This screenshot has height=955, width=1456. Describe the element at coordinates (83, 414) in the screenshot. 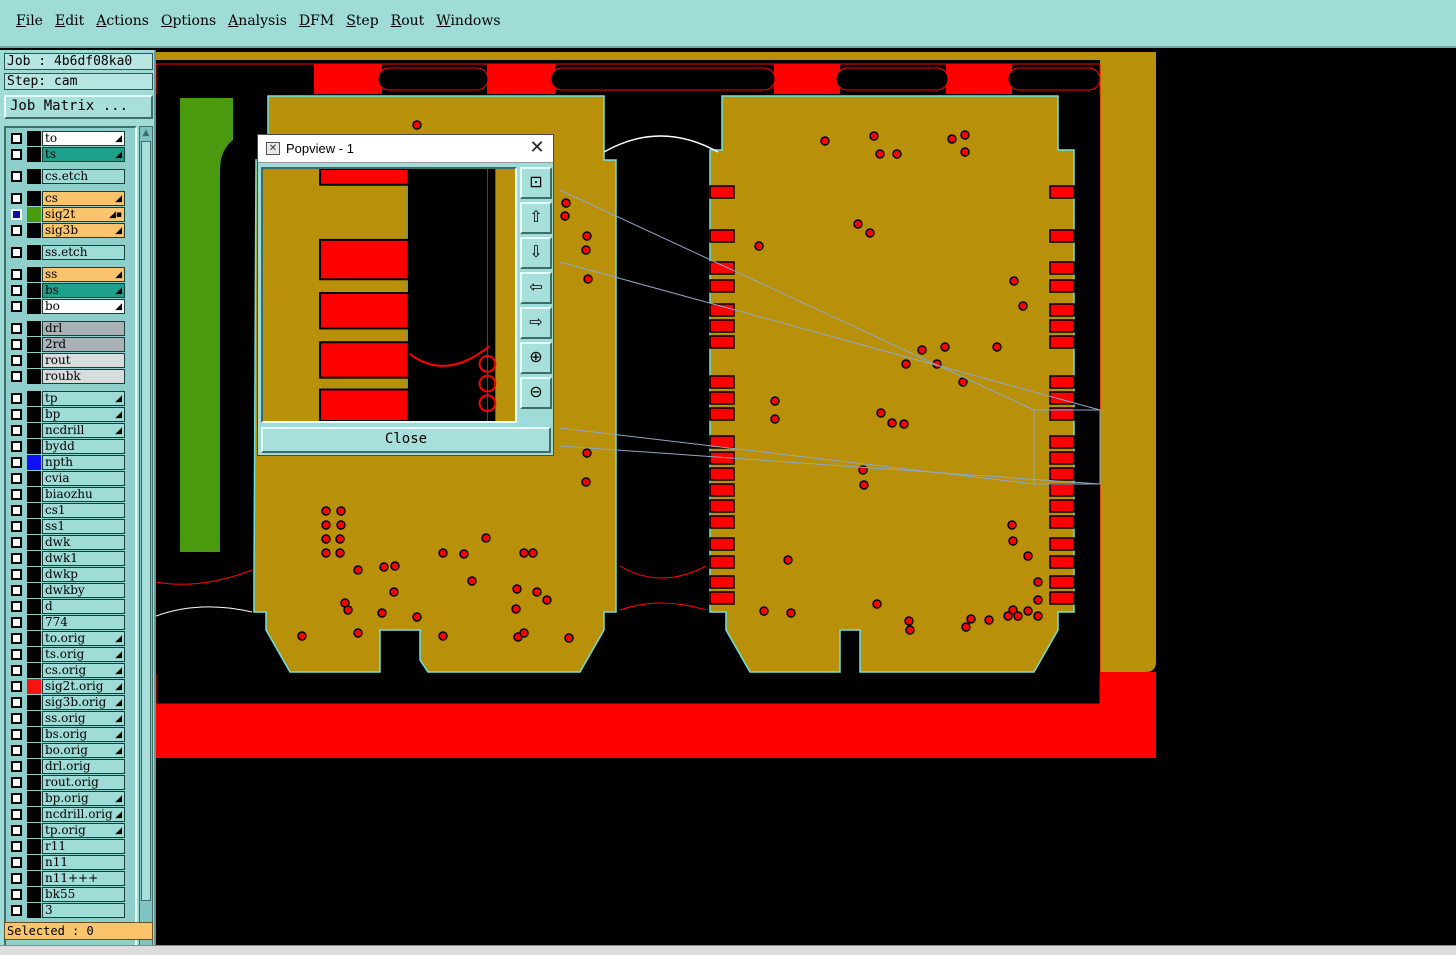

I see `layer-name: bp ◢` at that location.